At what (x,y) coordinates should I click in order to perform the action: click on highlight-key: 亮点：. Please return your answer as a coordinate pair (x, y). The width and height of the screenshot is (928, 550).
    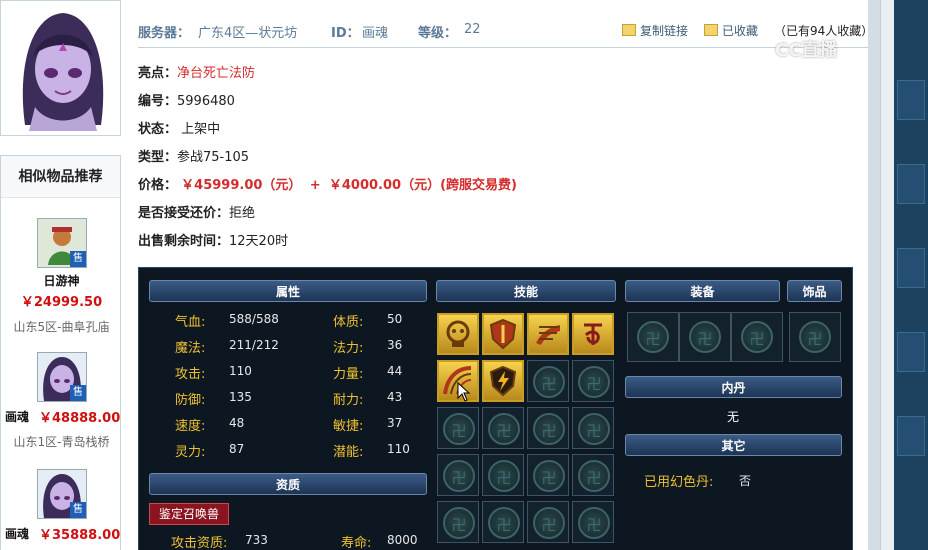
    Looking at the image, I should click on (158, 73).